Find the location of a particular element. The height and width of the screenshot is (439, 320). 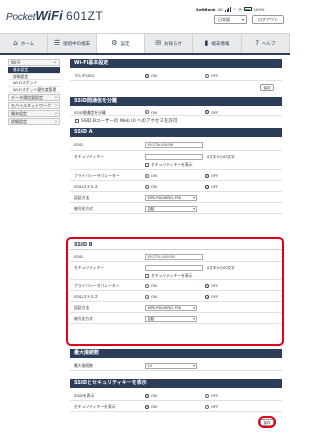

sidebar-group-system: 端末設定 is located at coordinates (34, 113).